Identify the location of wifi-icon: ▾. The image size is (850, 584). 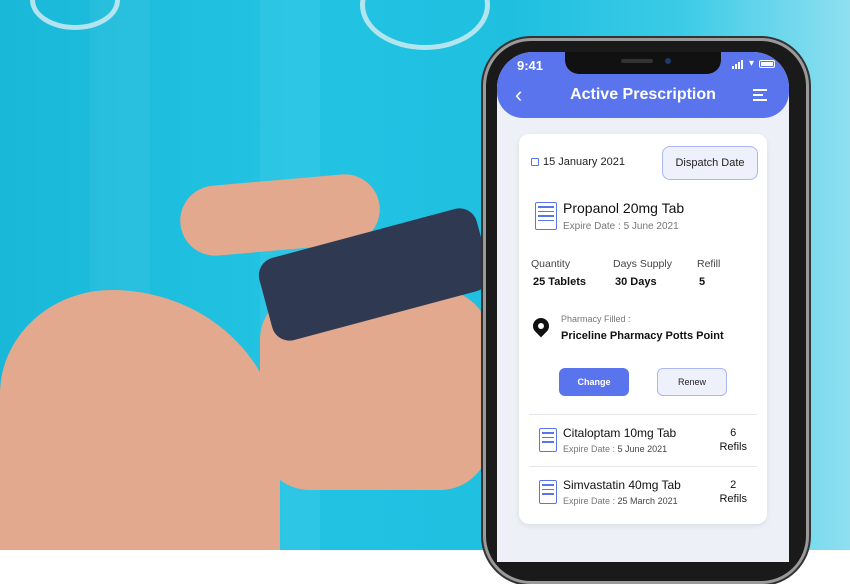
(751, 63).